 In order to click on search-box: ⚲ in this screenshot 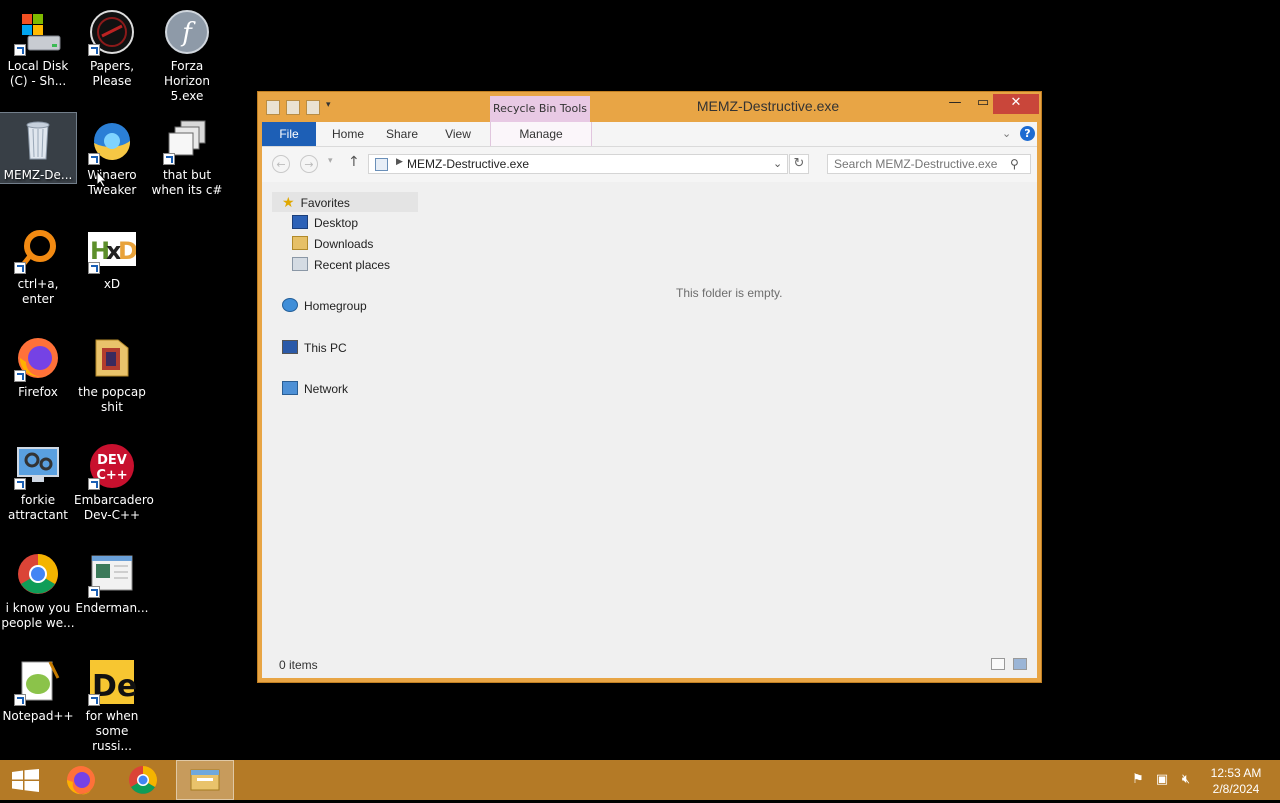, I will do `click(929, 164)`.